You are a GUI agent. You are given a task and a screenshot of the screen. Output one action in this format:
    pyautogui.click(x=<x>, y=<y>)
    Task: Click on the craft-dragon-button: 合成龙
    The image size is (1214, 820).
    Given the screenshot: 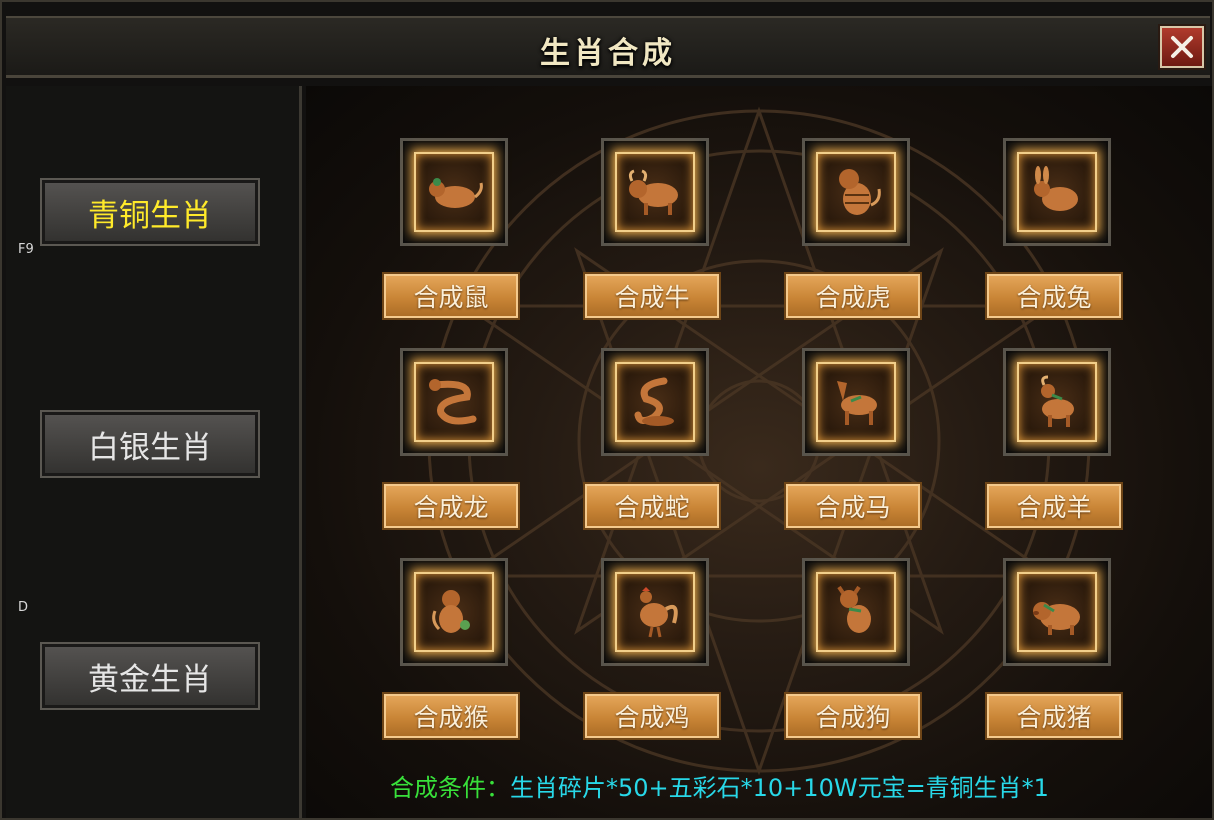 What is the action you would take?
    pyautogui.click(x=451, y=506)
    